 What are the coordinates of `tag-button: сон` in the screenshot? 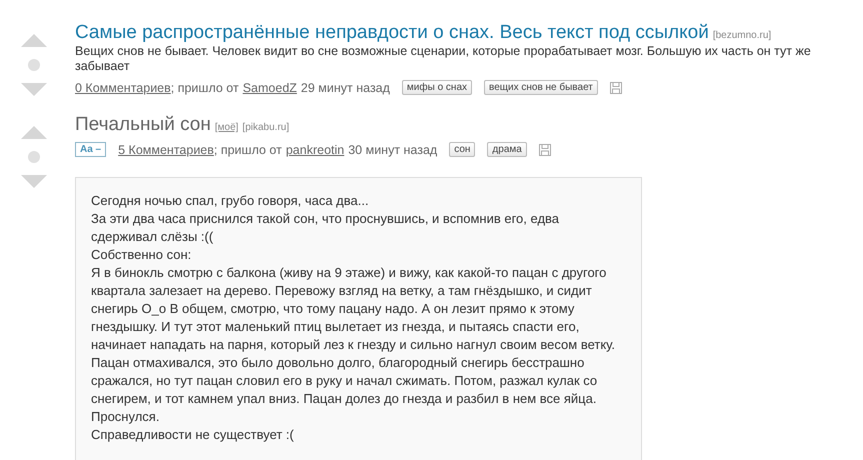 It's located at (462, 149).